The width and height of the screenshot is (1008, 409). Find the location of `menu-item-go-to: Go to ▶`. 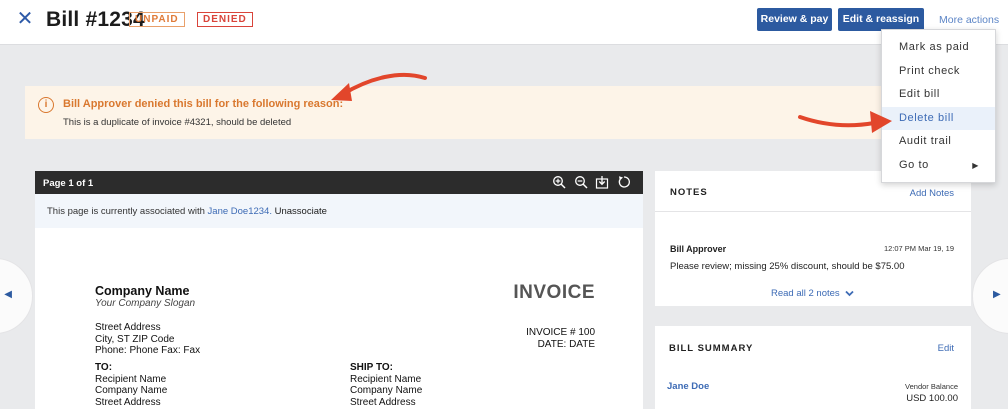

menu-item-go-to: Go to ▶ is located at coordinates (938, 166).